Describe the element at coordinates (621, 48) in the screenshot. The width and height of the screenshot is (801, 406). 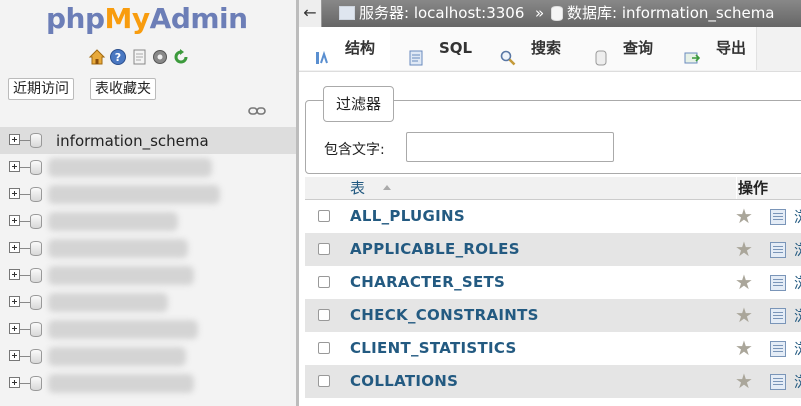
I see `tab-query: 查询` at that location.